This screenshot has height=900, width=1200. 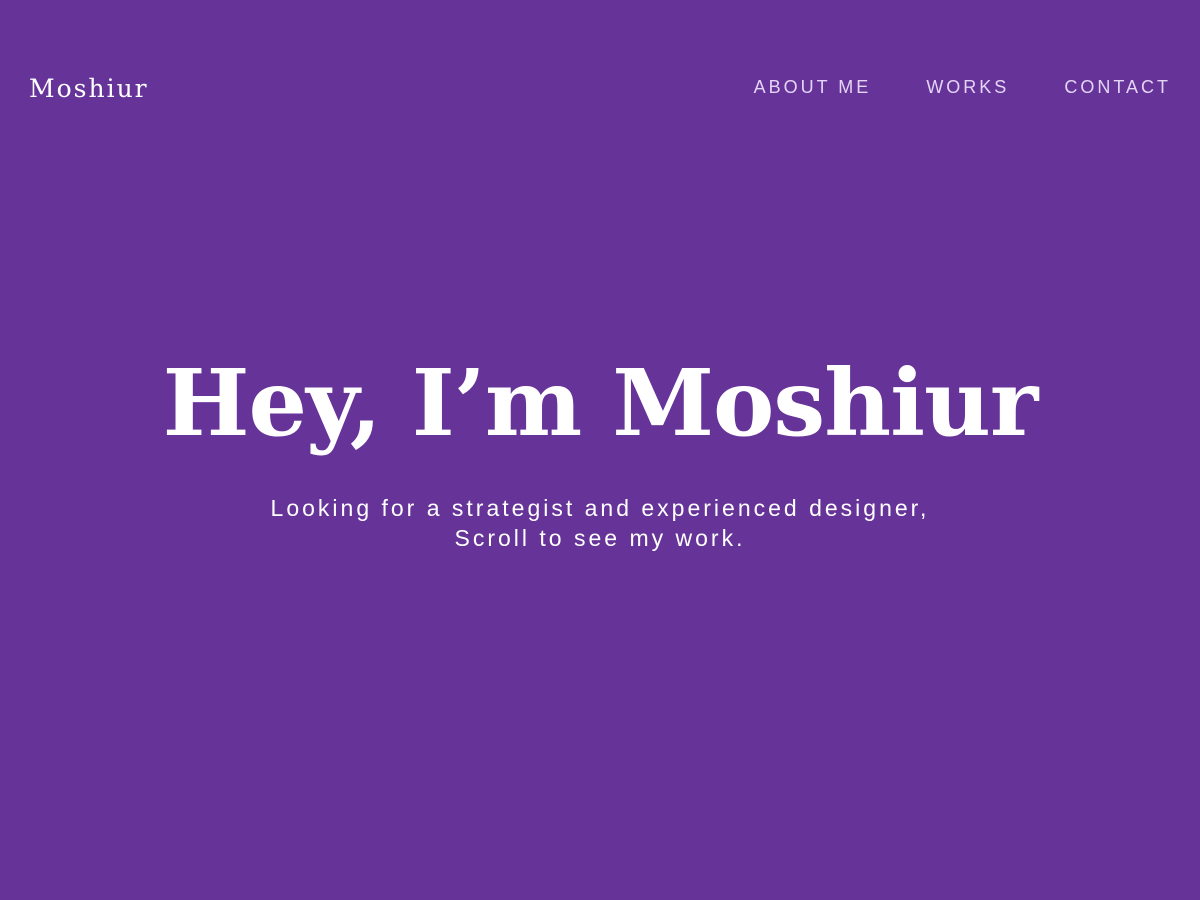 What do you see at coordinates (89, 89) in the screenshot?
I see `site-logo: Moshiur` at bounding box center [89, 89].